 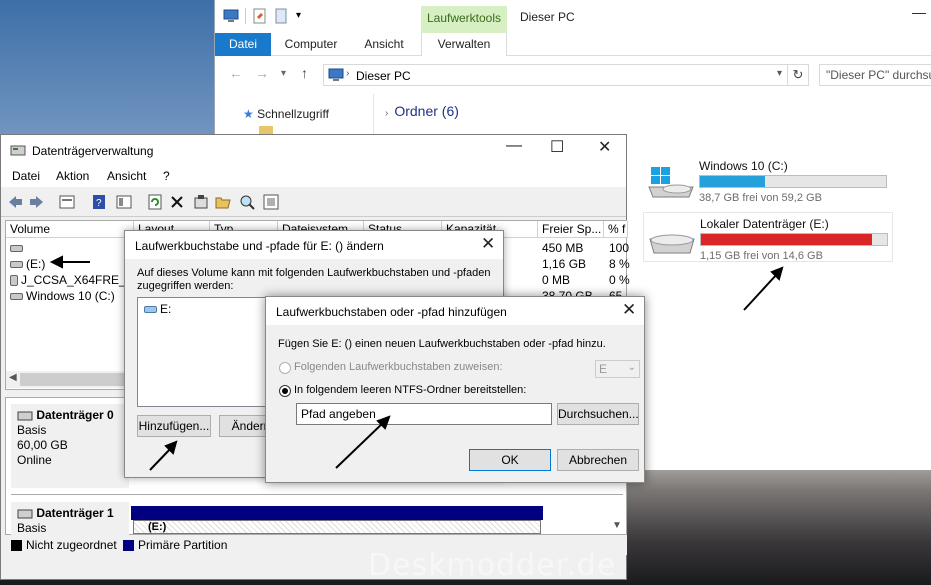 I want to click on partition-e: (E:), so click(x=337, y=527).